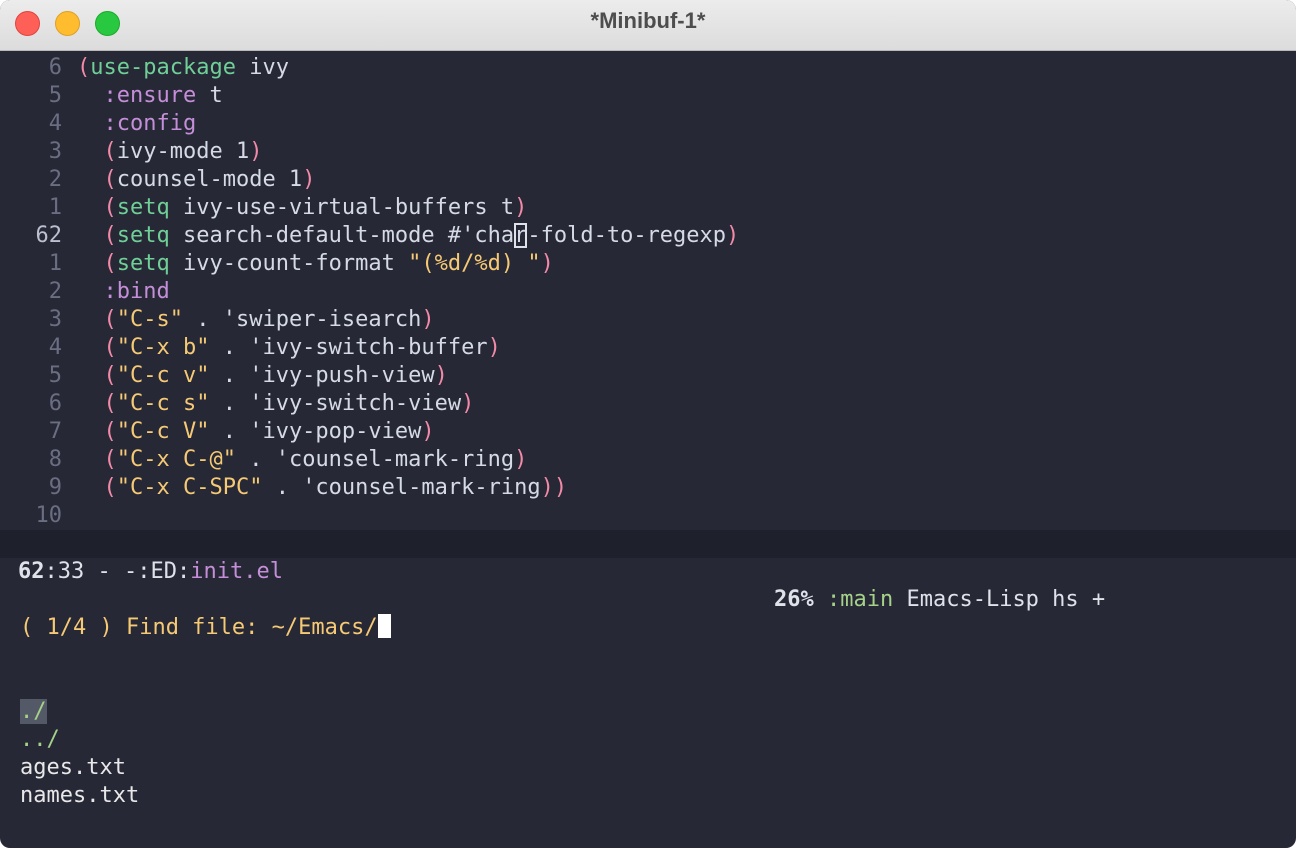  What do you see at coordinates (648, 208) in the screenshot?
I see `code-line: 1 (setq ivy-use-virtual-buffers t)` at bounding box center [648, 208].